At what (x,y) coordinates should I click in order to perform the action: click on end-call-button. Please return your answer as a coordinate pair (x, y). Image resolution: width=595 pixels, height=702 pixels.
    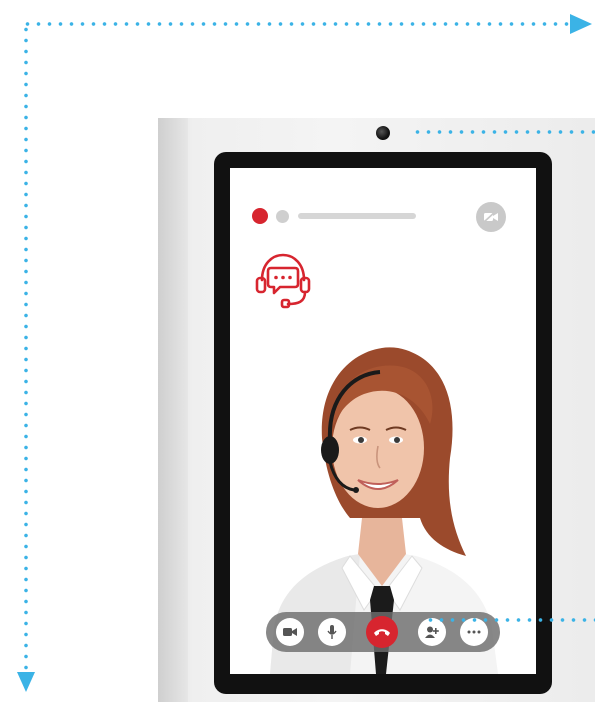
    Looking at the image, I should click on (382, 632).